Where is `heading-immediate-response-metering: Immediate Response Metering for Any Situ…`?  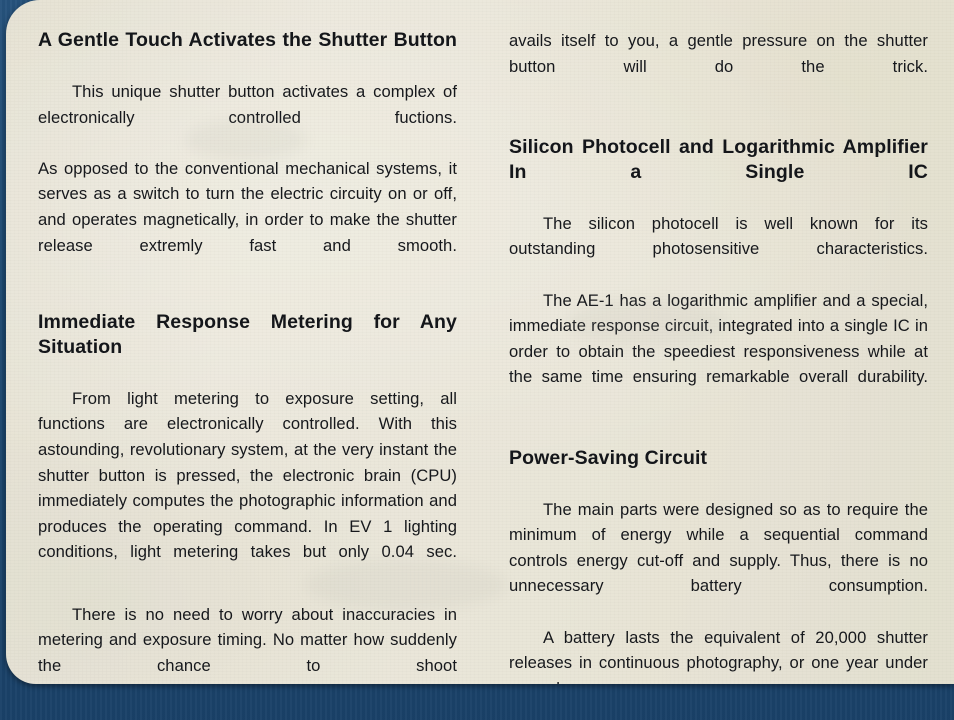 heading-immediate-response-metering: Immediate Response Metering for Any Situ… is located at coordinates (247, 334).